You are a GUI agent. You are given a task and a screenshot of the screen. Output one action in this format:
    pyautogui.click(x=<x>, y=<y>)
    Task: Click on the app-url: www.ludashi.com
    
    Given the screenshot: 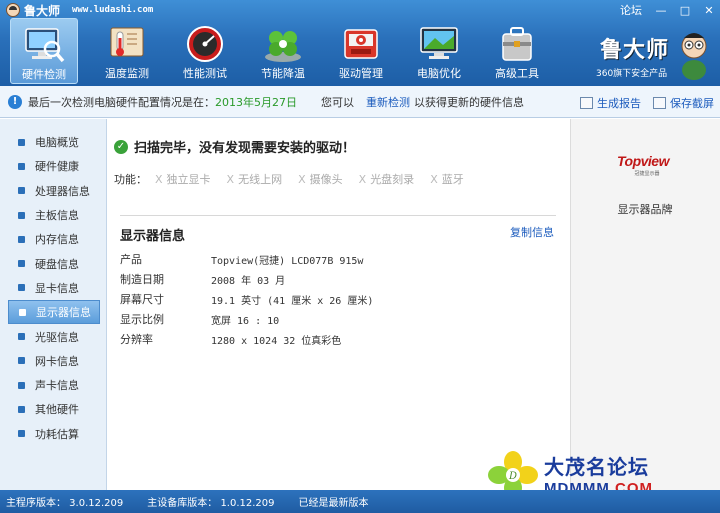 What is the action you would take?
    pyautogui.click(x=113, y=10)
    